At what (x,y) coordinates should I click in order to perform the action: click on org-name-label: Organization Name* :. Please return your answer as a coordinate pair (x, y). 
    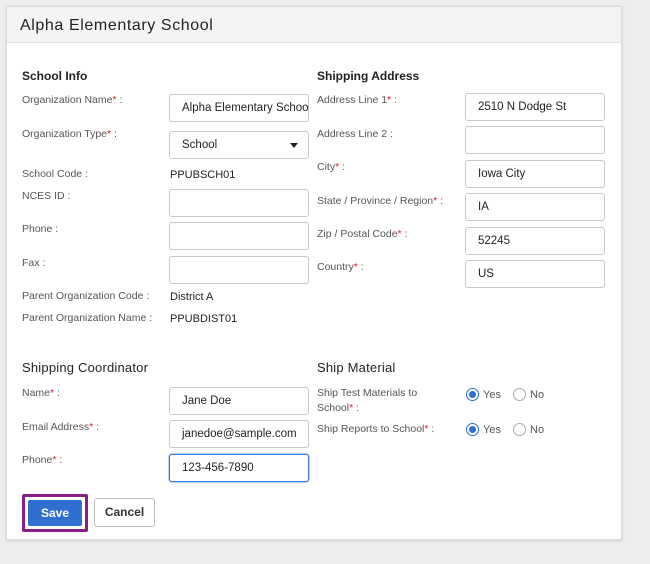
    Looking at the image, I should click on (72, 100).